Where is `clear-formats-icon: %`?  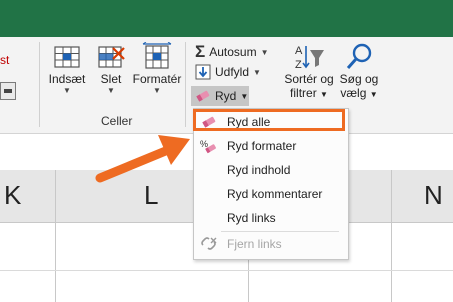
clear-formats-icon: % is located at coordinates (208, 146).